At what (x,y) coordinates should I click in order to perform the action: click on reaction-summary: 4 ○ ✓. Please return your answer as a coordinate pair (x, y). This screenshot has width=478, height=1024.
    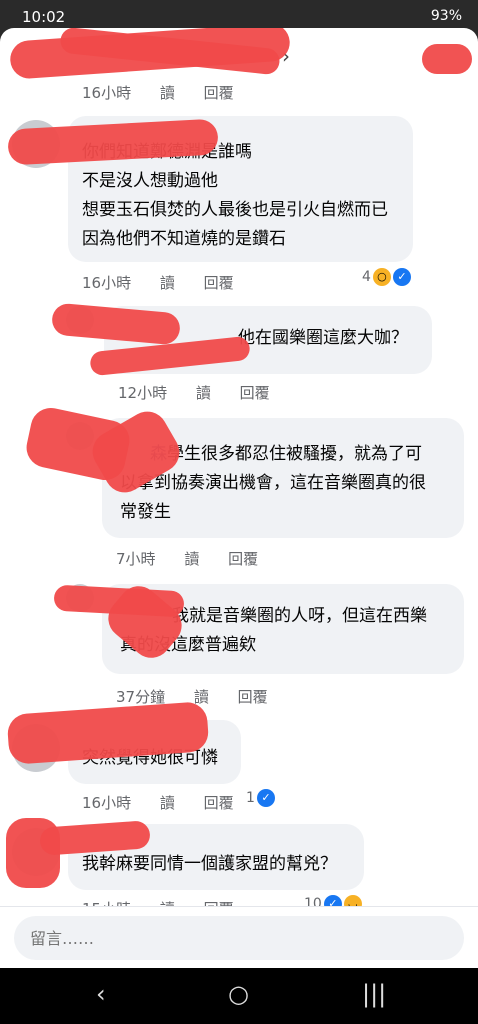
    Looking at the image, I should click on (386, 277).